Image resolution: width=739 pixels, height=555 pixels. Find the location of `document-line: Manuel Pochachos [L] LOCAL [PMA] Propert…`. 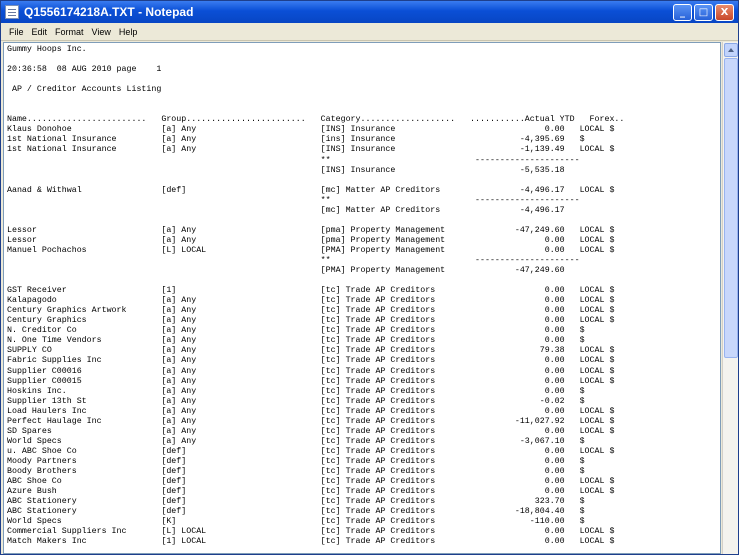

document-line: Manuel Pochachos [L] LOCAL [PMA] Propert… is located at coordinates (311, 250).